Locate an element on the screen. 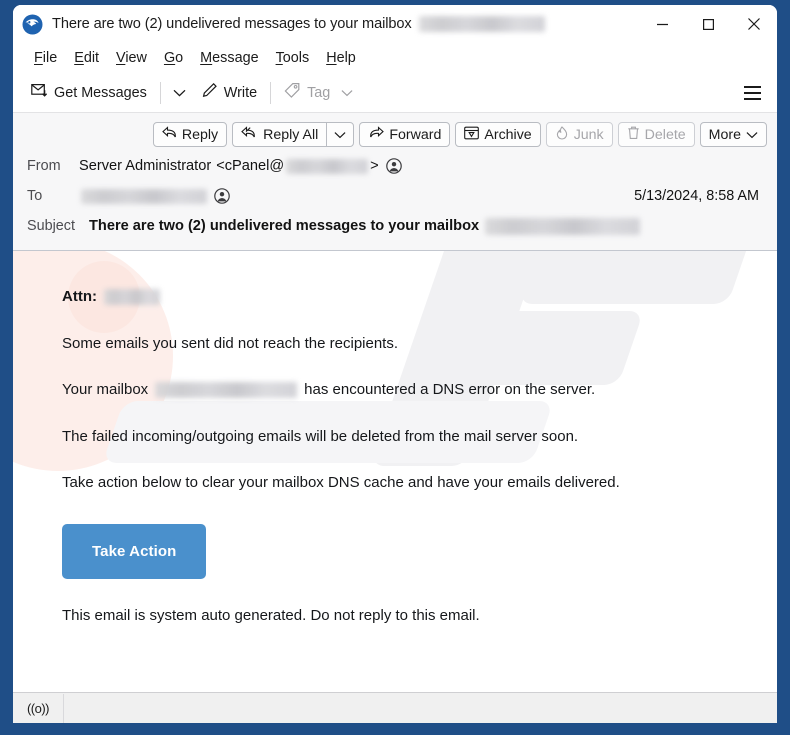 The height and width of the screenshot is (735, 790). menu-tools: Tools is located at coordinates (293, 58).